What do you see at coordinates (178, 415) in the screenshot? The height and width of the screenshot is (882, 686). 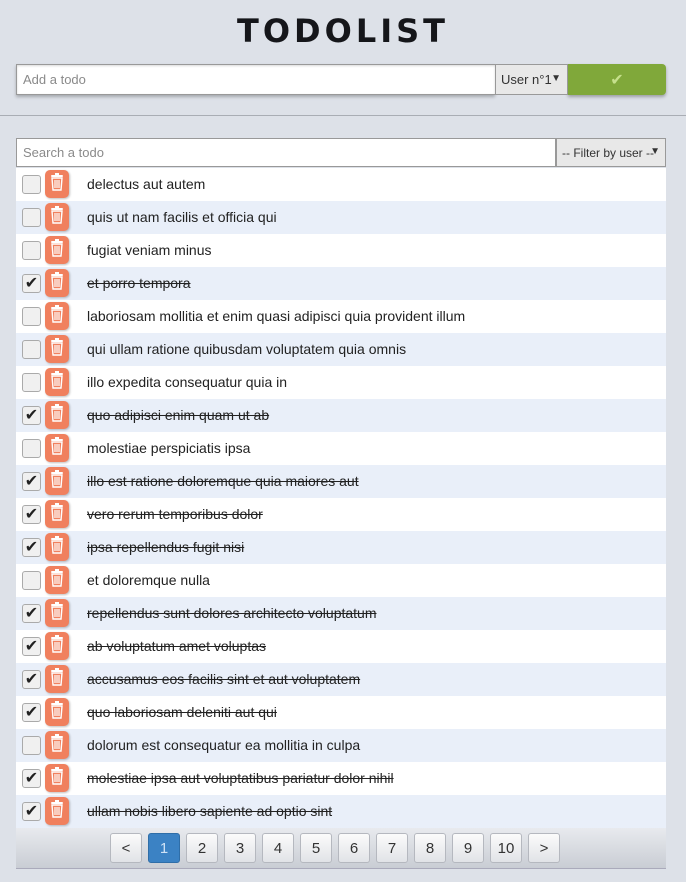 I see `todo-text: quo adipisci enim quam ut ab` at bounding box center [178, 415].